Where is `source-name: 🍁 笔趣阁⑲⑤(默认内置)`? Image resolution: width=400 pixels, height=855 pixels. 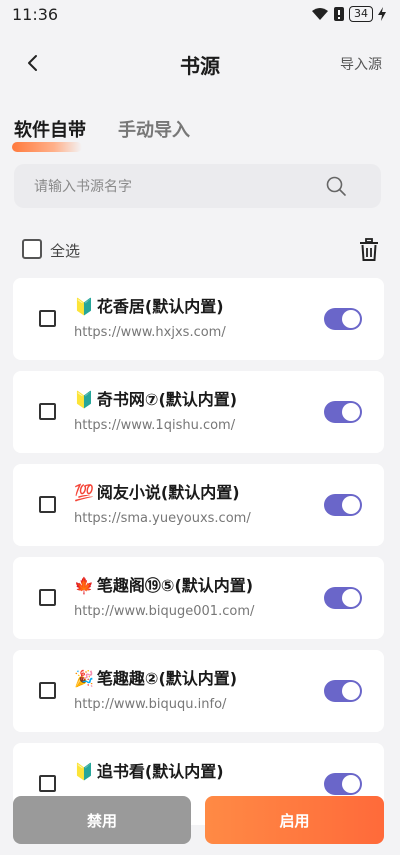 source-name: 🍁 笔趣阁⑲⑤(默认内置) is located at coordinates (164, 585).